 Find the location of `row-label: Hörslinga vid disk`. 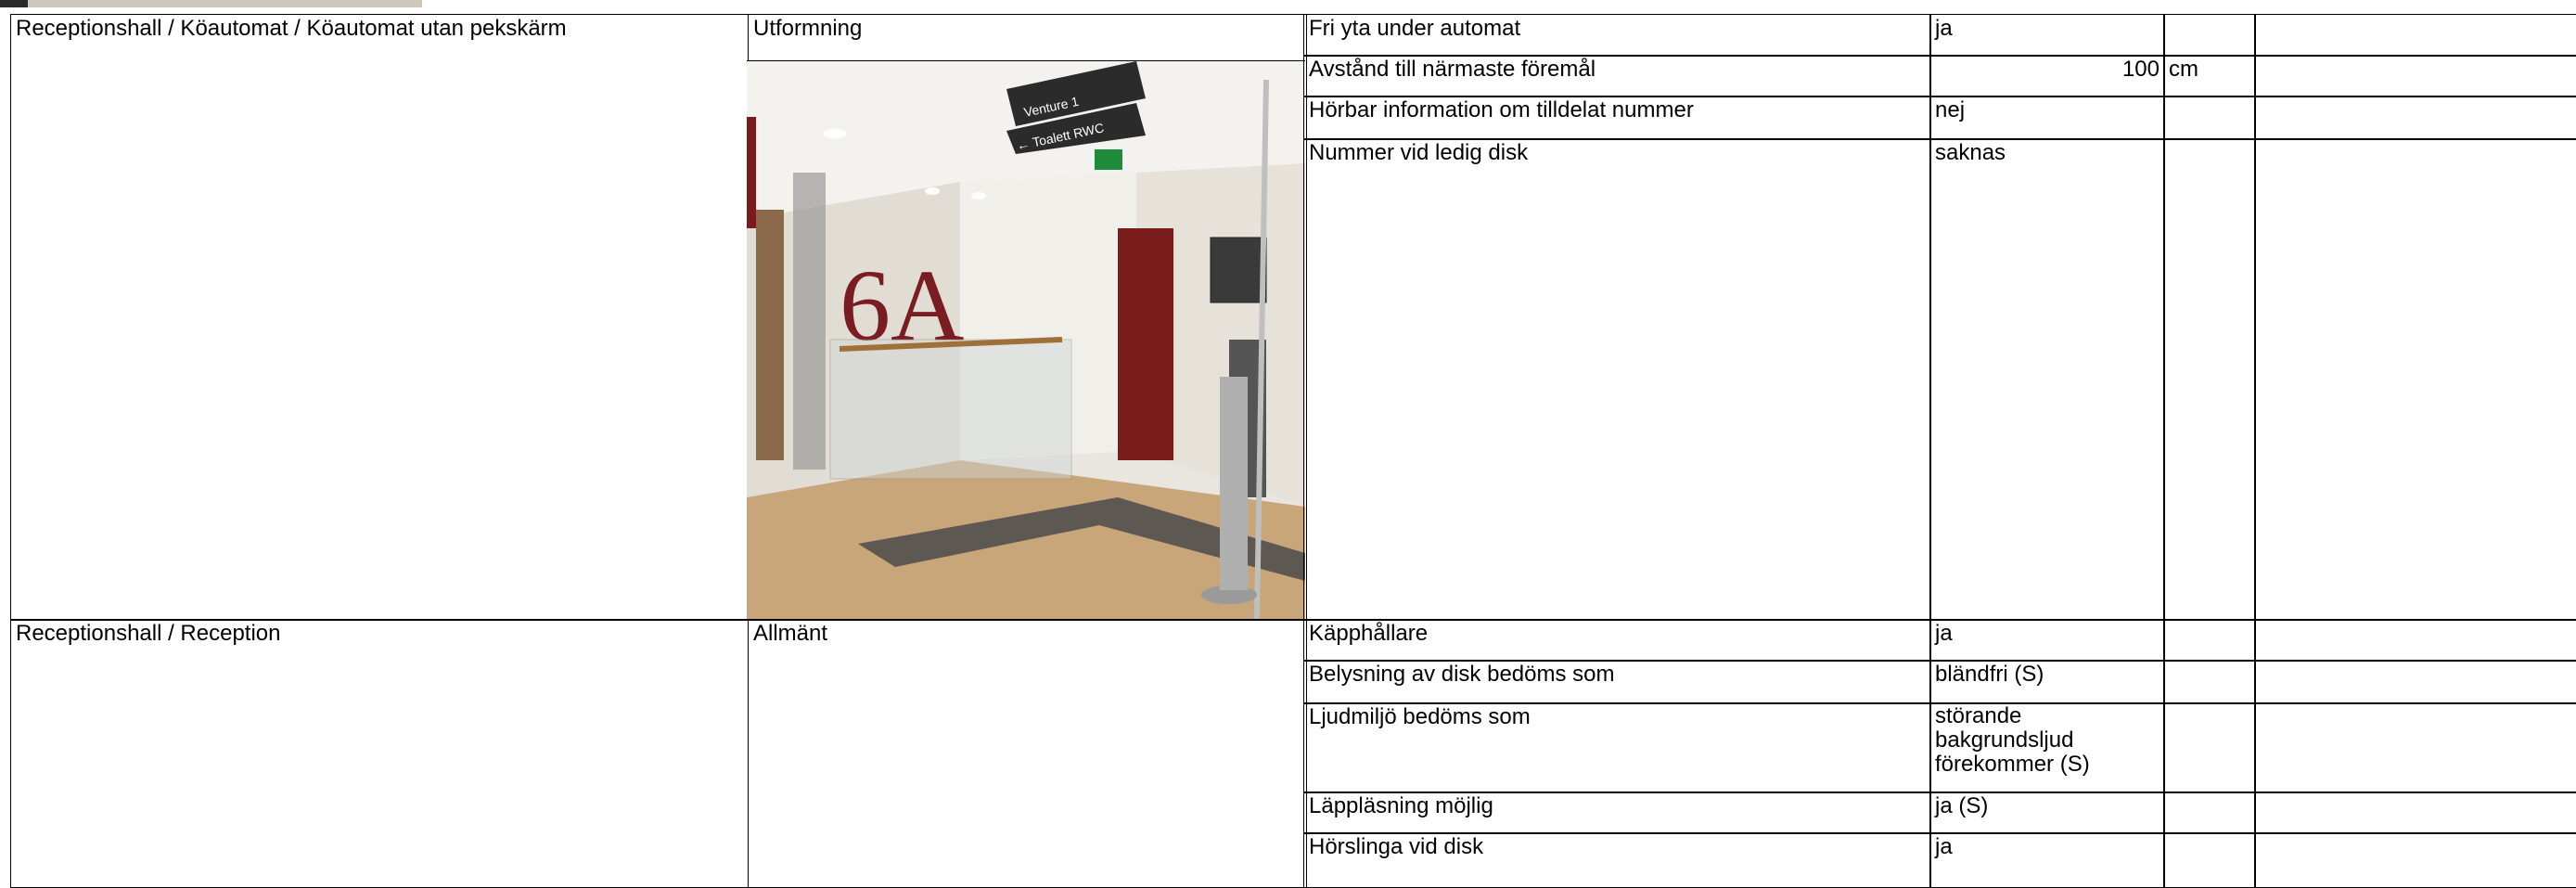

row-label: Hörslinga vid disk is located at coordinates (1396, 846).